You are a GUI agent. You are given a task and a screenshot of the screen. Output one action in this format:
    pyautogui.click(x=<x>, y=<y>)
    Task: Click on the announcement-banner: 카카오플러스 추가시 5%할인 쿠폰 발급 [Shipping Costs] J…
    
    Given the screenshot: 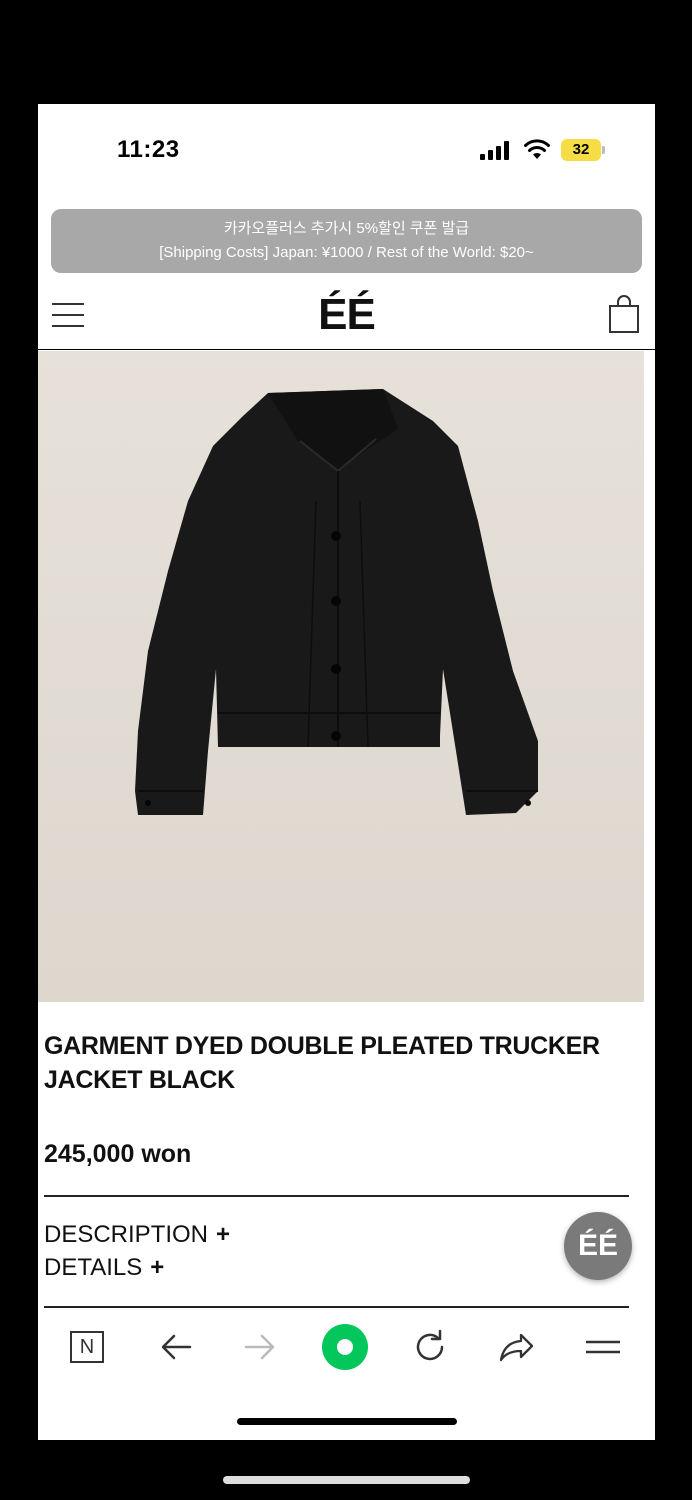 What is the action you would take?
    pyautogui.click(x=346, y=241)
    